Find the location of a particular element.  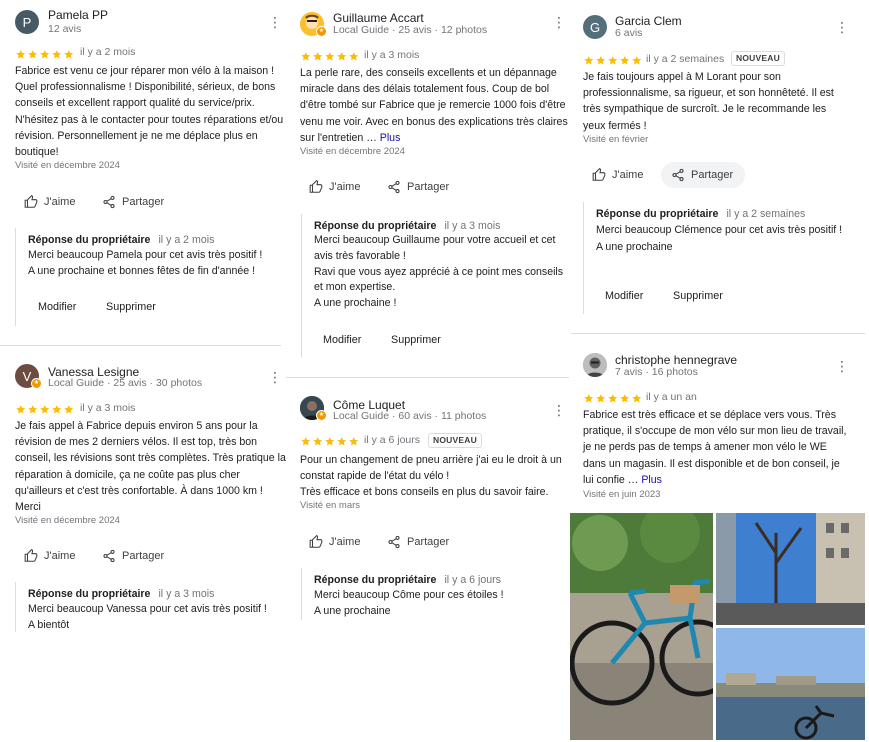

reviewer-meta: Local Guide · 25 avis · 12 photos is located at coordinates (410, 30).